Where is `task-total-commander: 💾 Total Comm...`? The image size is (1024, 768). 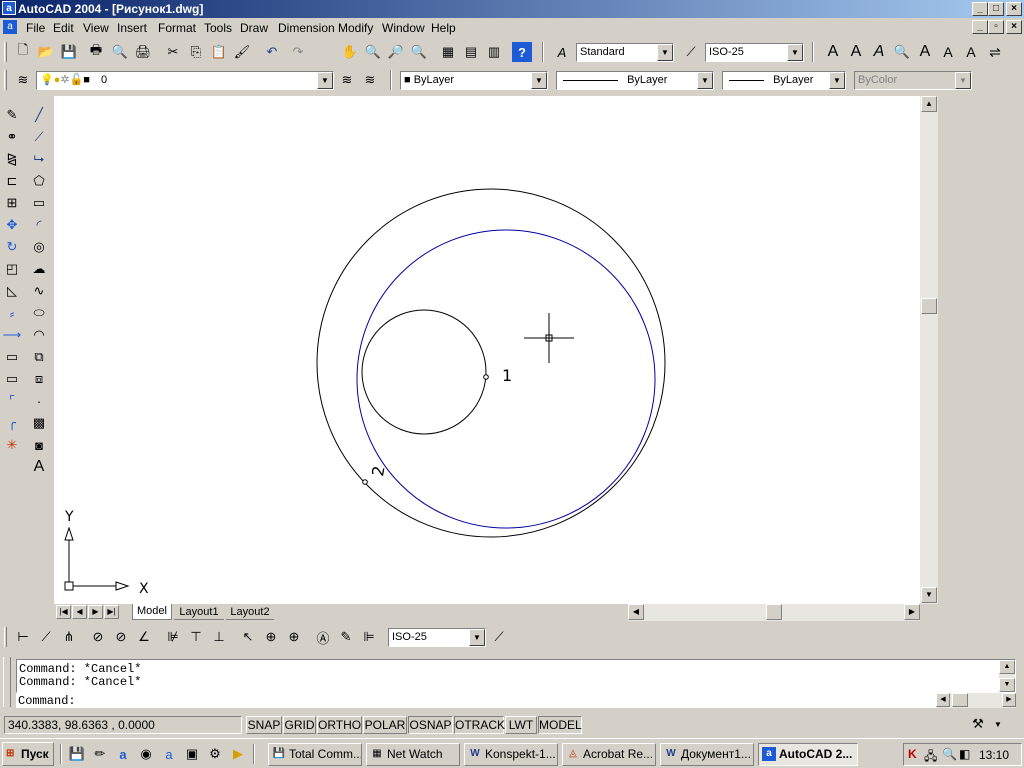 task-total-commander: 💾 Total Comm... is located at coordinates (315, 754).